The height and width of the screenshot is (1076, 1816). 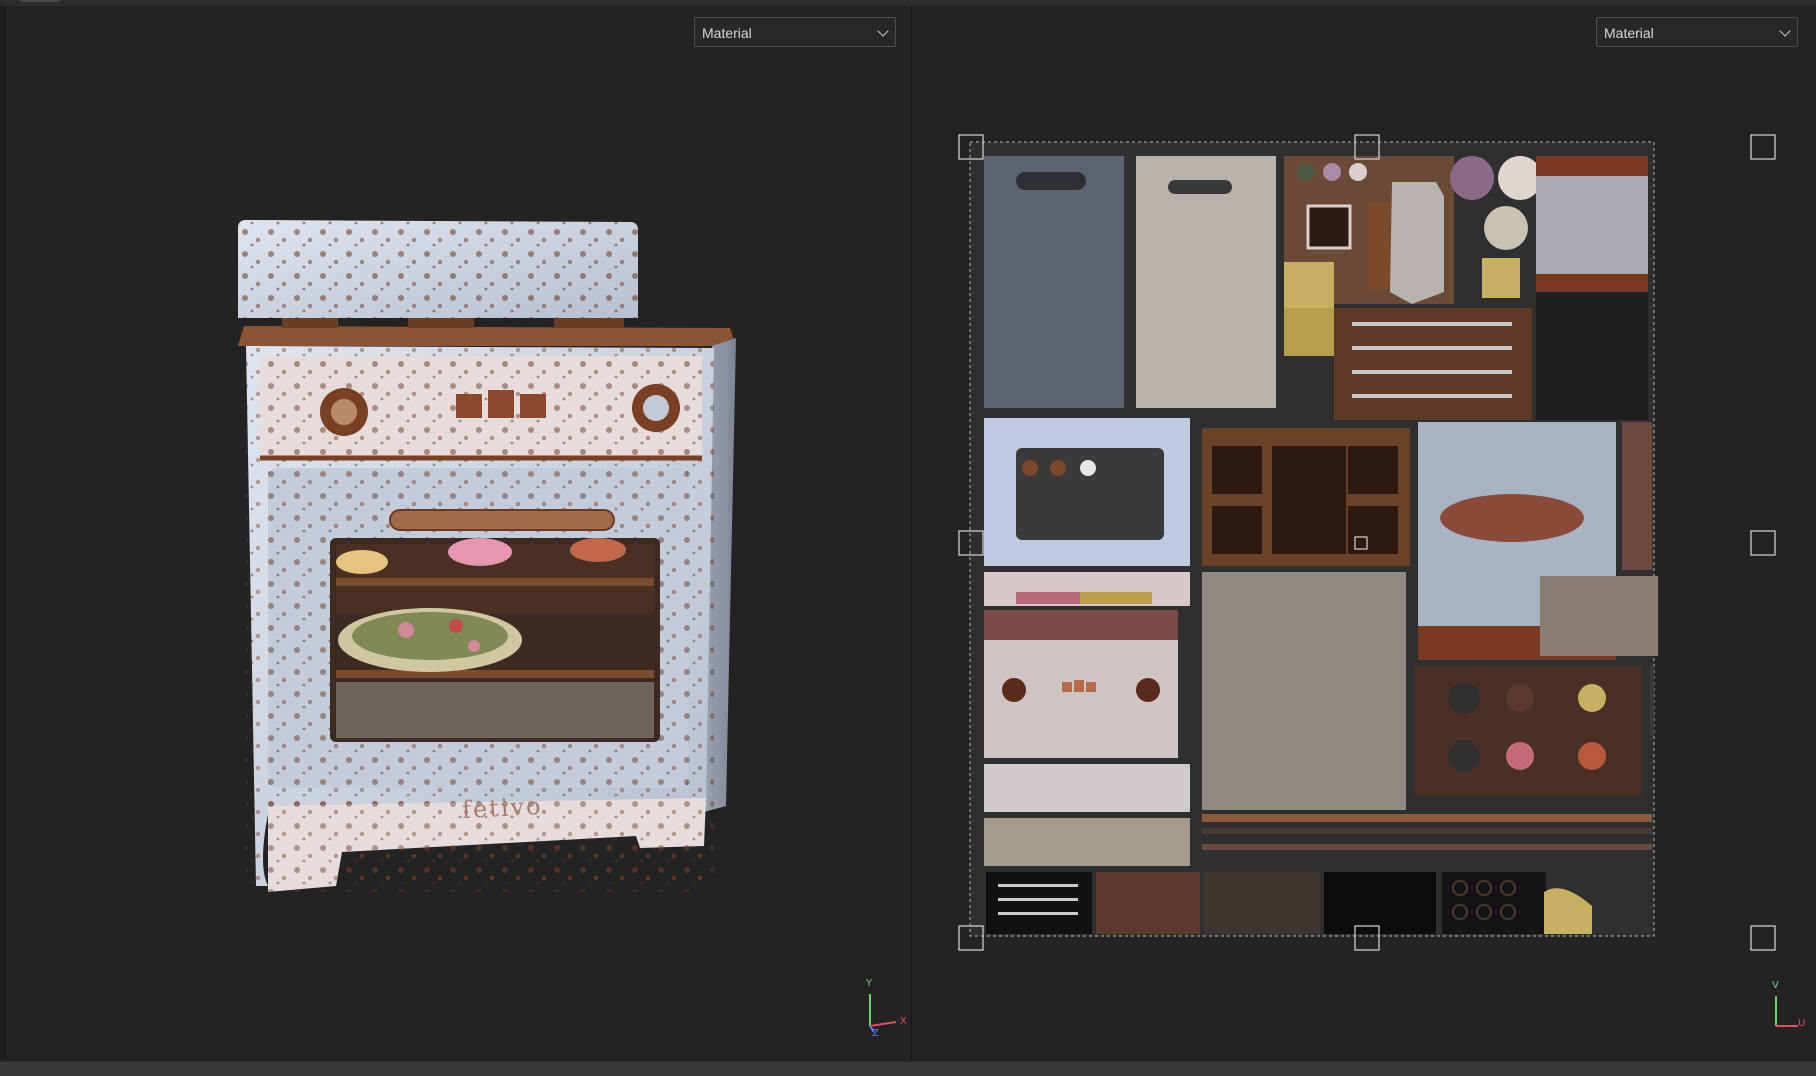 What do you see at coordinates (1786, 1011) in the screenshot?
I see `axis-gizmo-uv` at bounding box center [1786, 1011].